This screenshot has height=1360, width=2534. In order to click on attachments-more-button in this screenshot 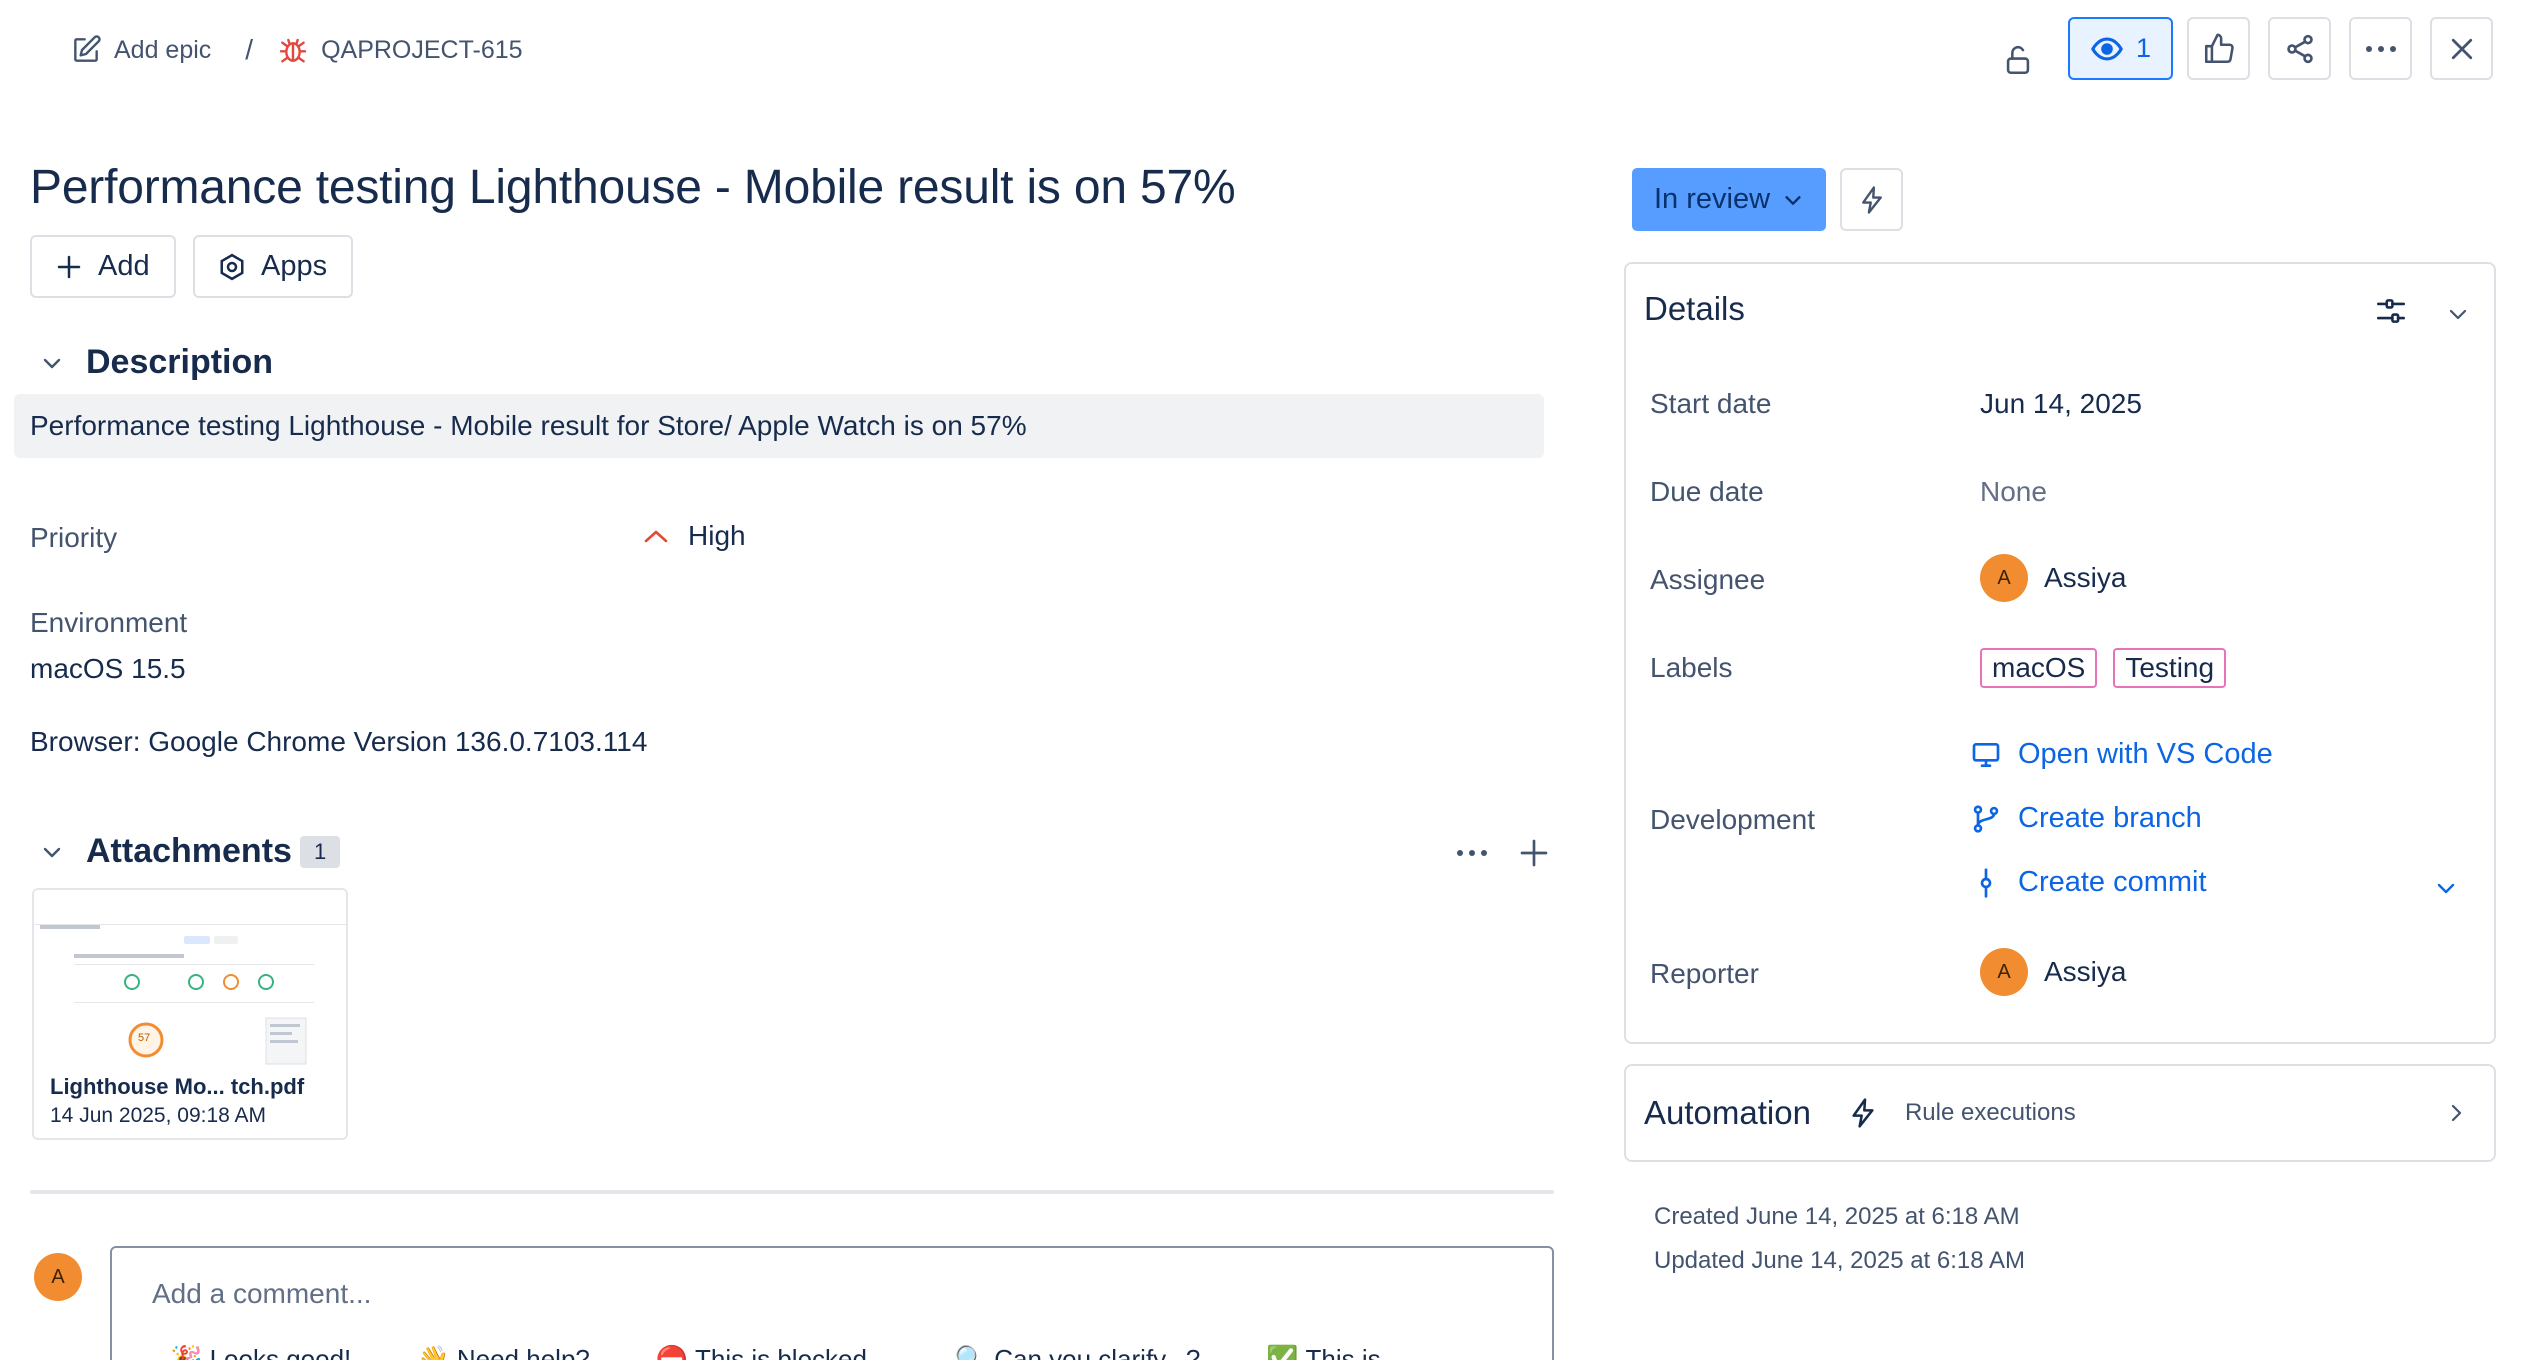, I will do `click(1472, 853)`.